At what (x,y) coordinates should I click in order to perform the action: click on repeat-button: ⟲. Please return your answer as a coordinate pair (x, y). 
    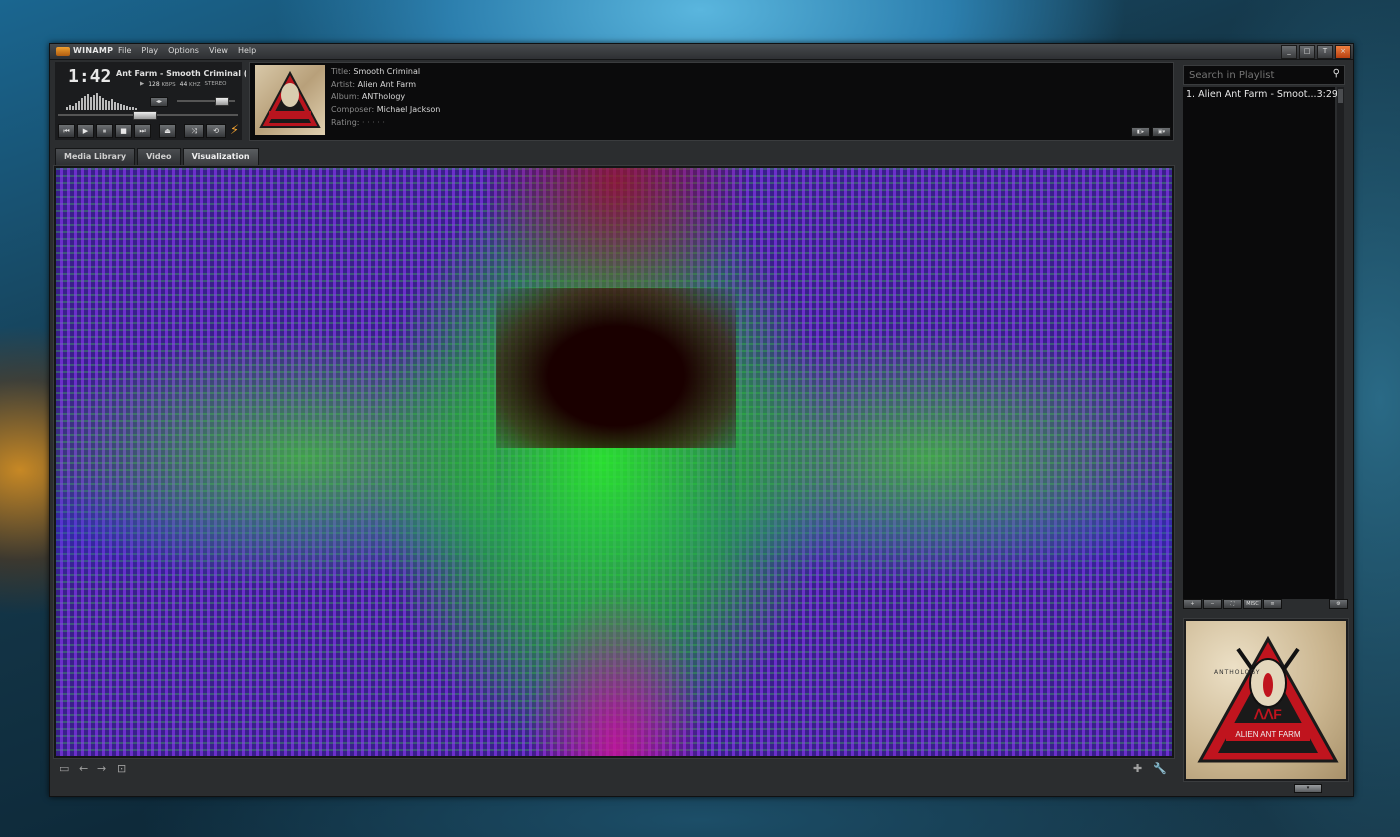
    Looking at the image, I should click on (216, 131).